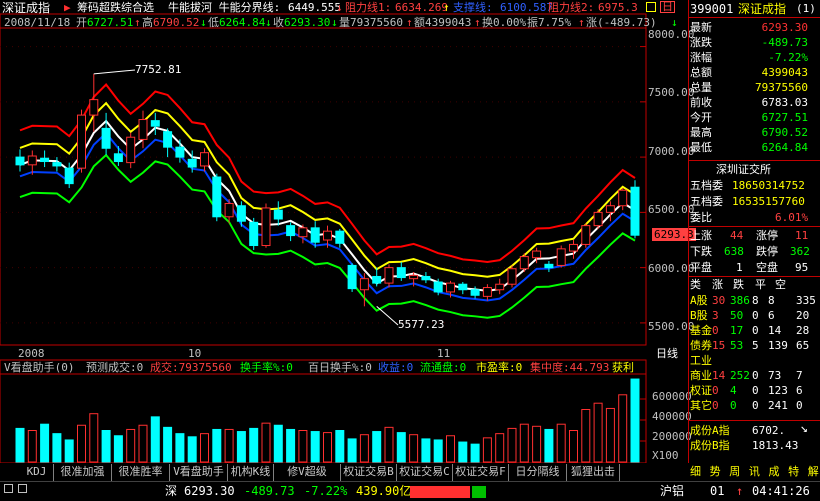 The image size is (820, 501). Describe the element at coordinates (593, 472) in the screenshot. I see `indicator-tab: 狐狸出击` at that location.